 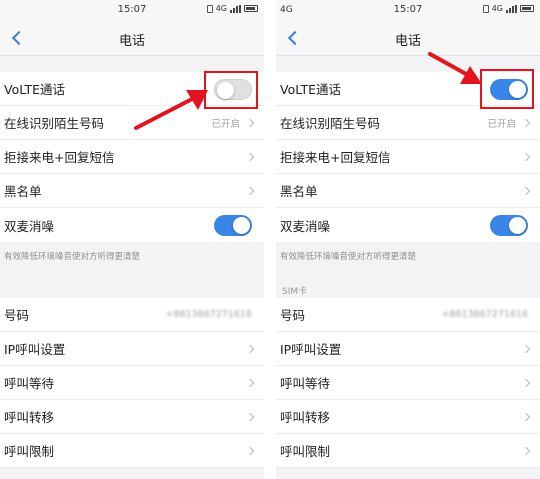 What do you see at coordinates (408, 123) in the screenshot?
I see `online-id-row: 在线识别陌生号码 已开启` at bounding box center [408, 123].